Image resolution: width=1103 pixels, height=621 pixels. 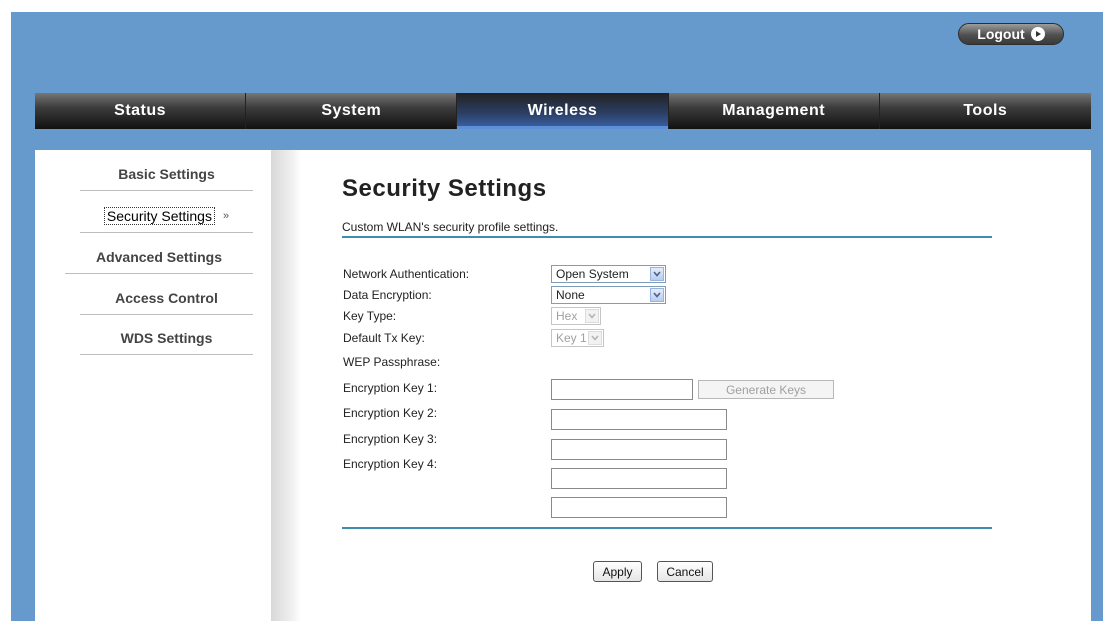 What do you see at coordinates (570, 295) in the screenshot?
I see `data-encryption-value: None` at bounding box center [570, 295].